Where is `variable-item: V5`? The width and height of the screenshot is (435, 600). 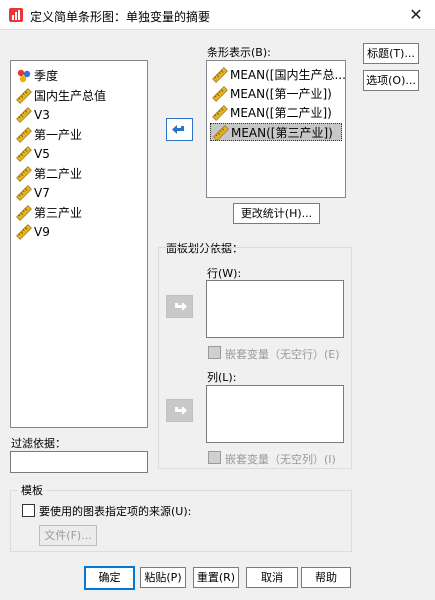 variable-item: V5 is located at coordinates (32, 154).